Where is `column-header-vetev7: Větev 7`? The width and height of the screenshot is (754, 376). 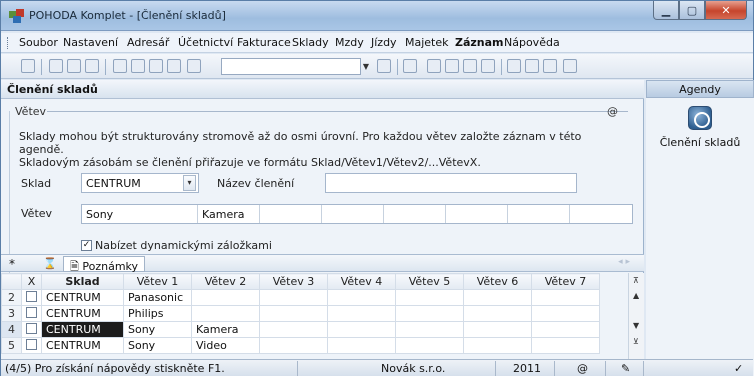
column-header-vetev7: Větev 7 is located at coordinates (565, 281).